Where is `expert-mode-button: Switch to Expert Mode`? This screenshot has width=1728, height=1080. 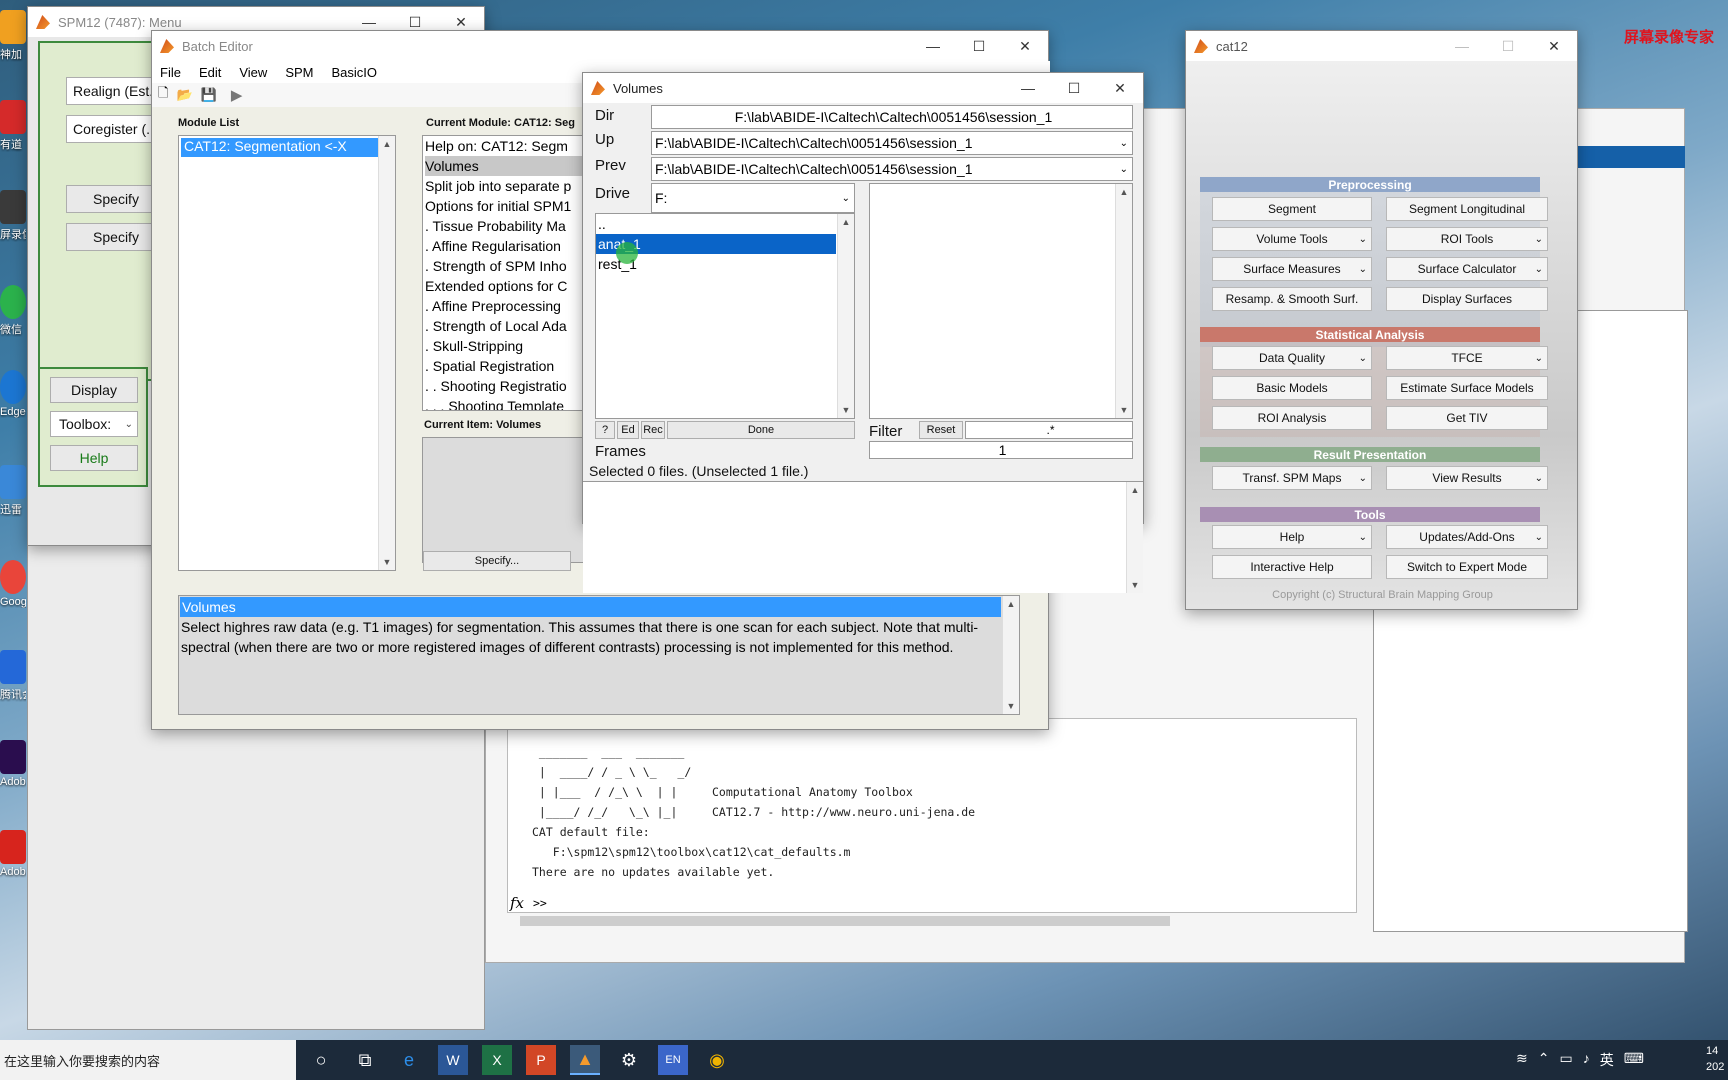 expert-mode-button: Switch to Expert Mode is located at coordinates (1467, 567).